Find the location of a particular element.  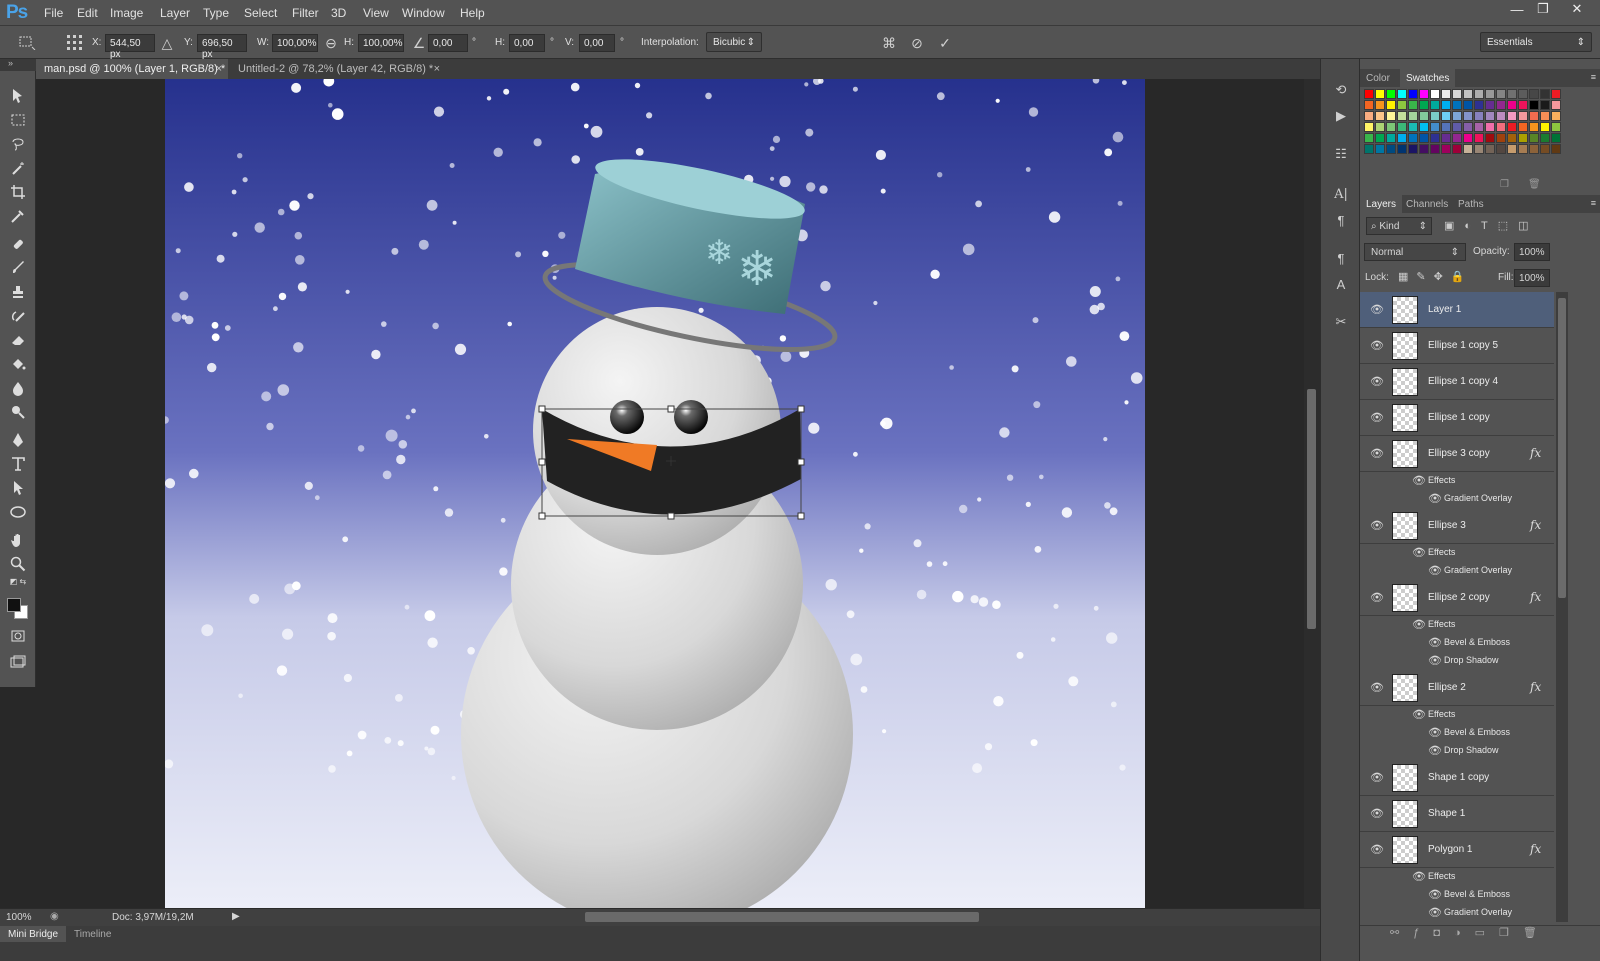

zoom-tool-icon is located at coordinates (18, 564).